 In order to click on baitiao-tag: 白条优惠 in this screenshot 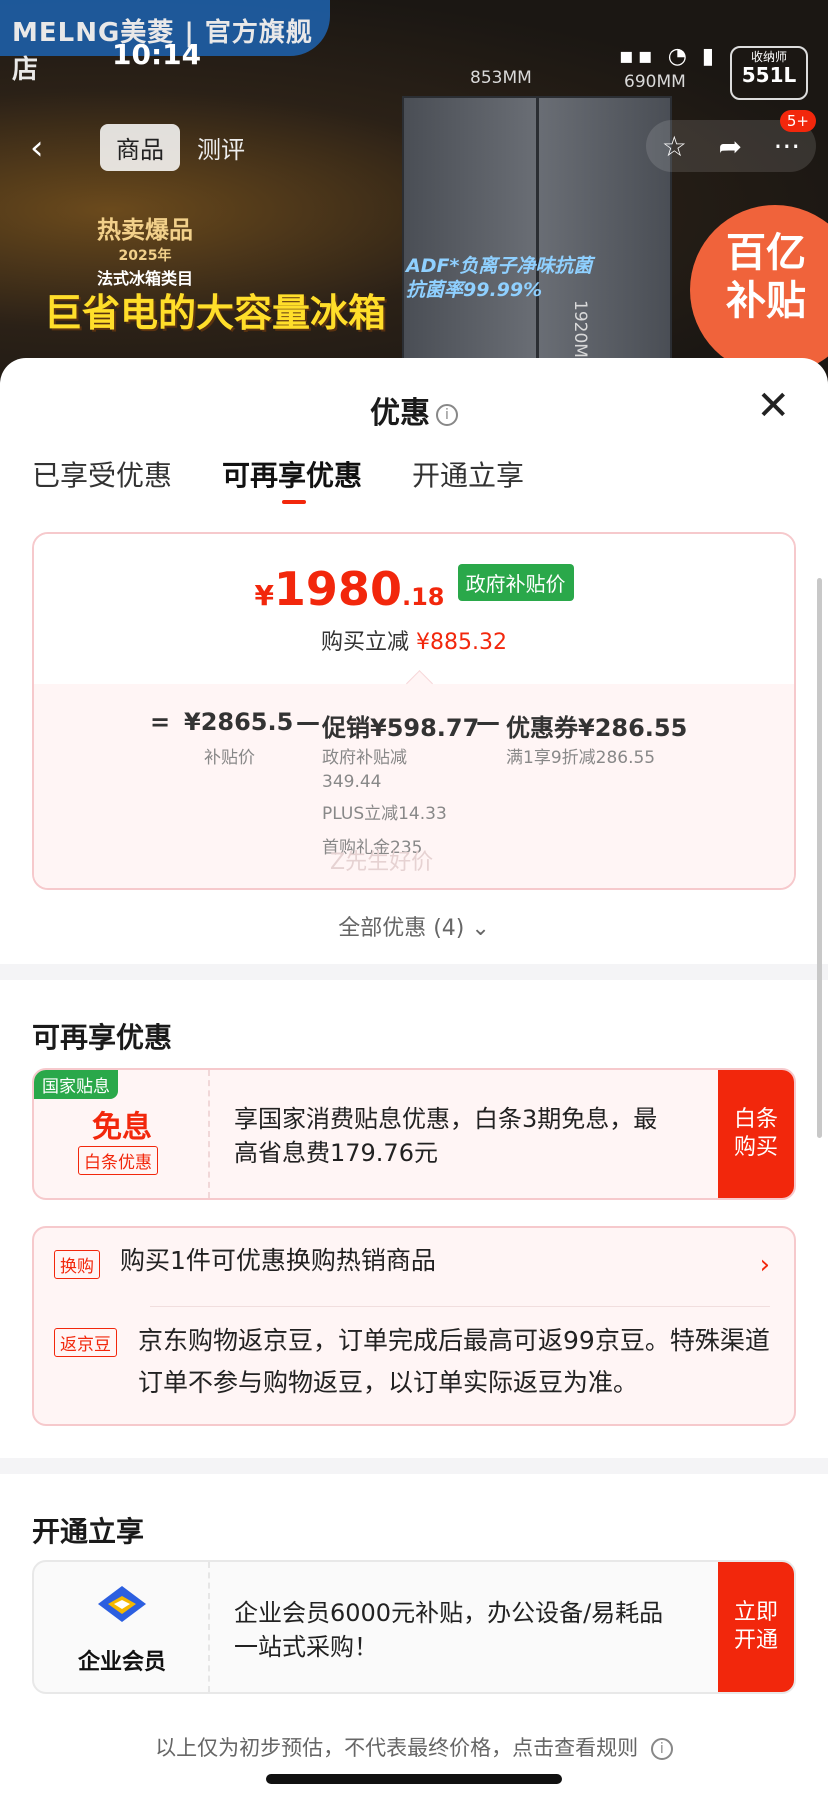, I will do `click(118, 1160)`.